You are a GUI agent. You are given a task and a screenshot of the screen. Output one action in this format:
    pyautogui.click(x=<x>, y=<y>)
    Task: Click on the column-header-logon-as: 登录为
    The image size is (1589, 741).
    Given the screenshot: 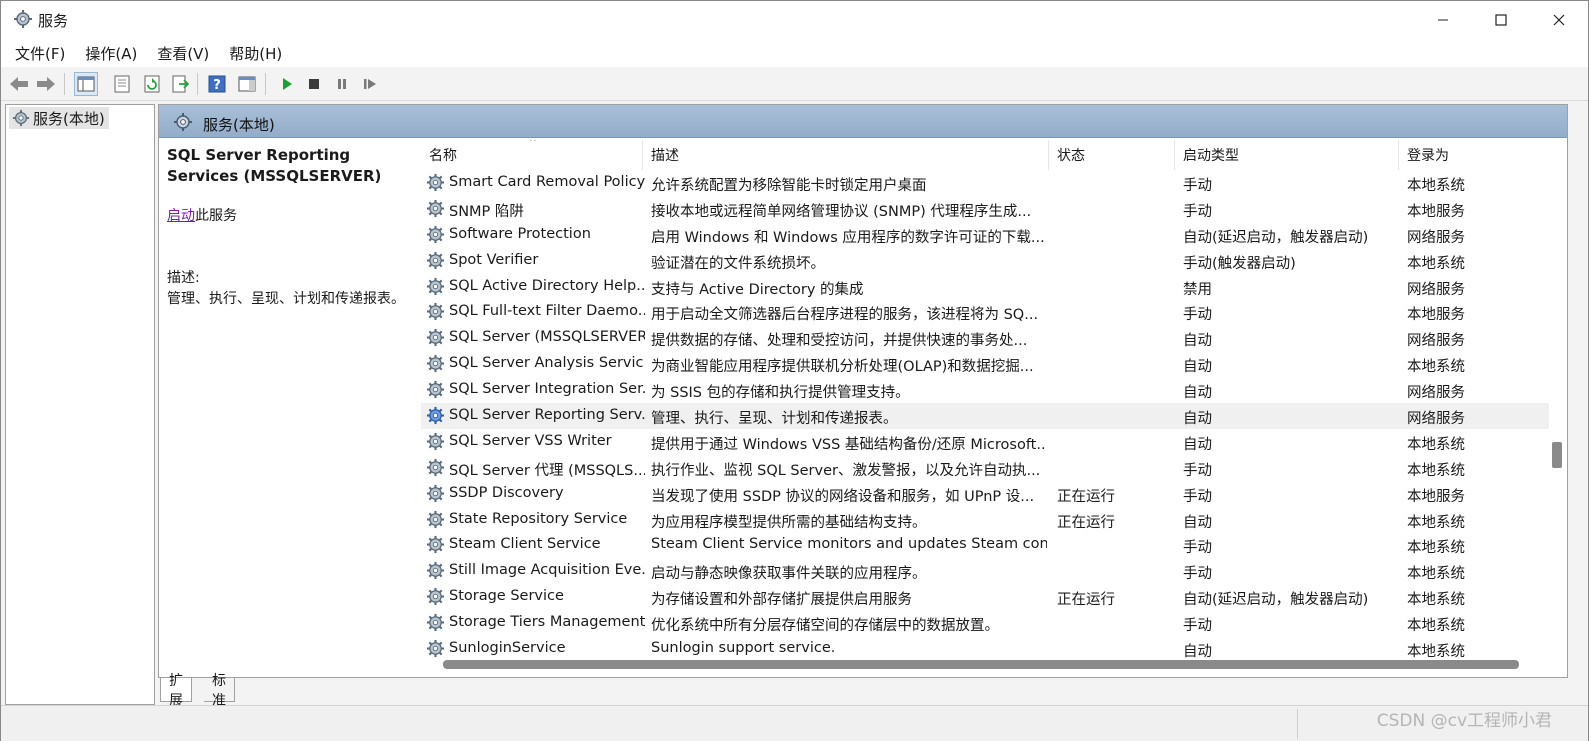 What is the action you would take?
    pyautogui.click(x=1474, y=155)
    